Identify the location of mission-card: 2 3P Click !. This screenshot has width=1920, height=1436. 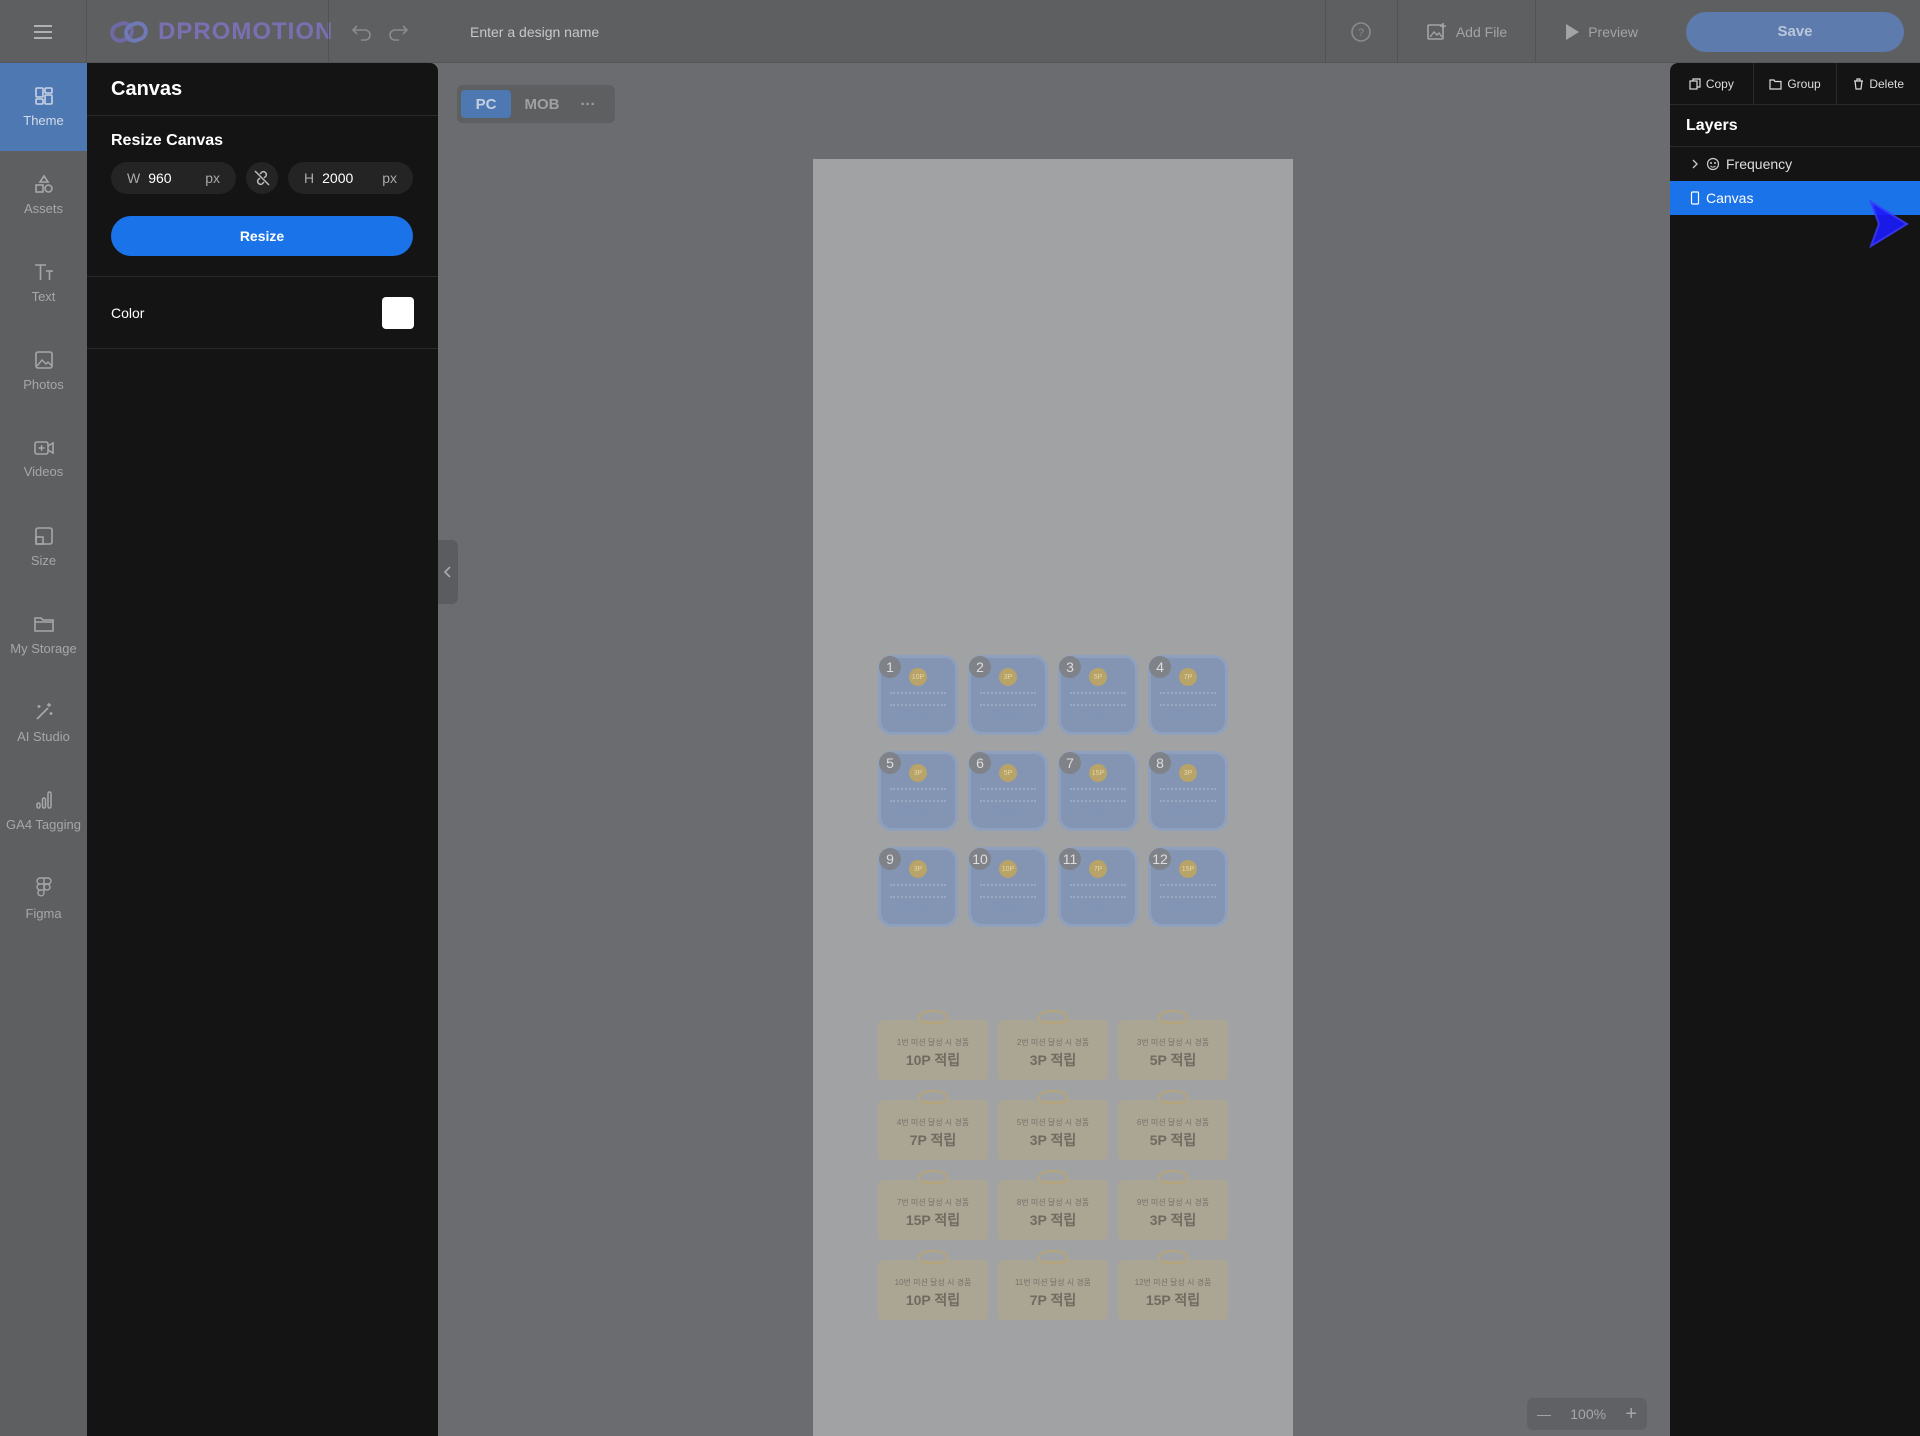
(1008, 695).